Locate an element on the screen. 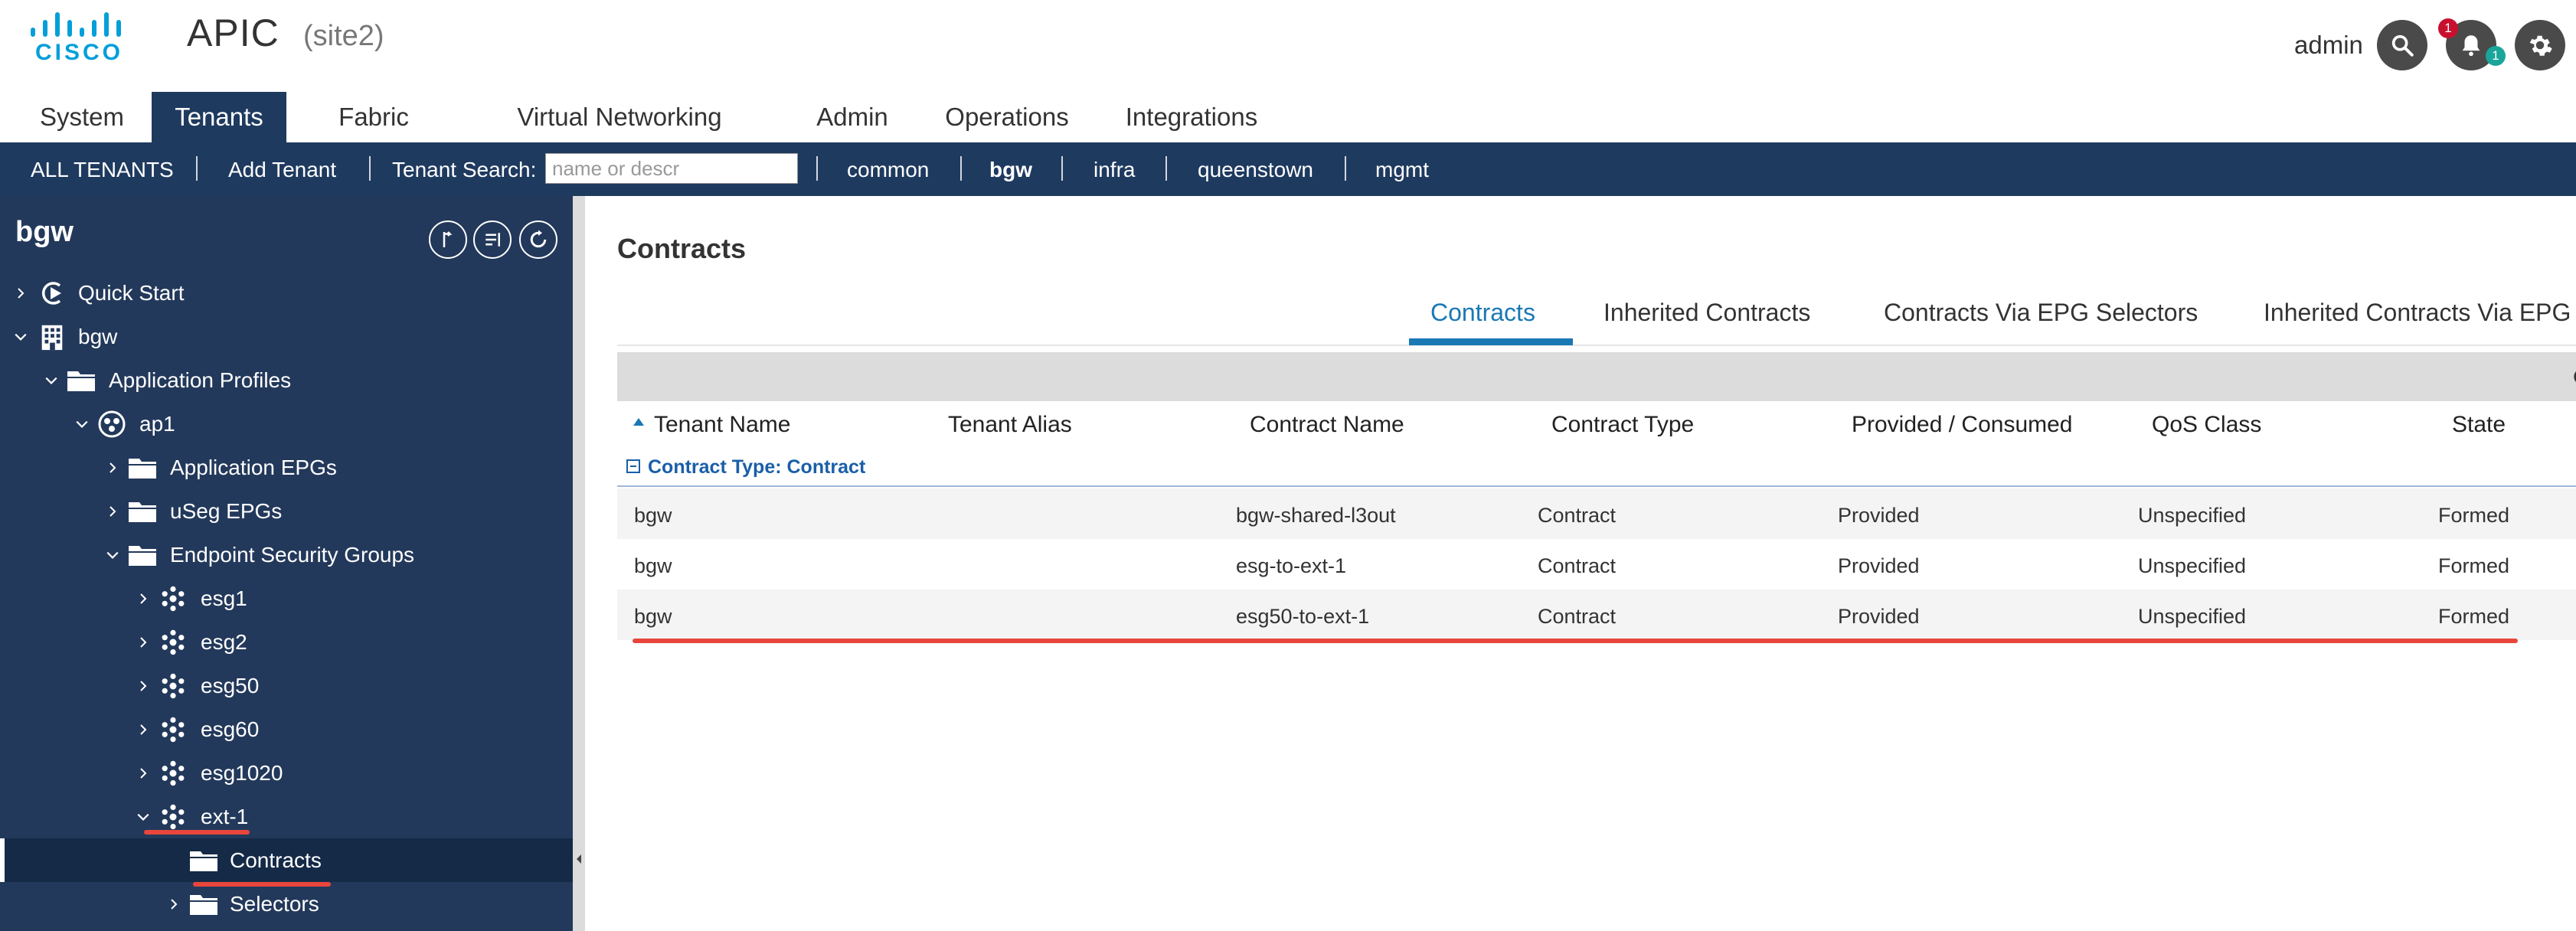 This screenshot has height=931, width=2576. tree-item-label: ap1 is located at coordinates (157, 423).